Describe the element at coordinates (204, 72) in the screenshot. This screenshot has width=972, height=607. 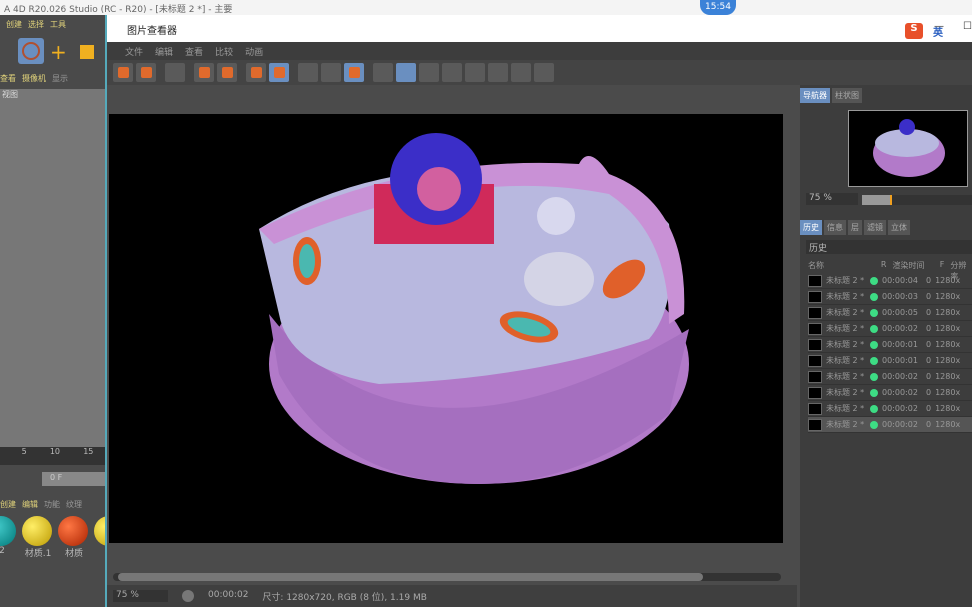
I see `fit-icon` at that location.